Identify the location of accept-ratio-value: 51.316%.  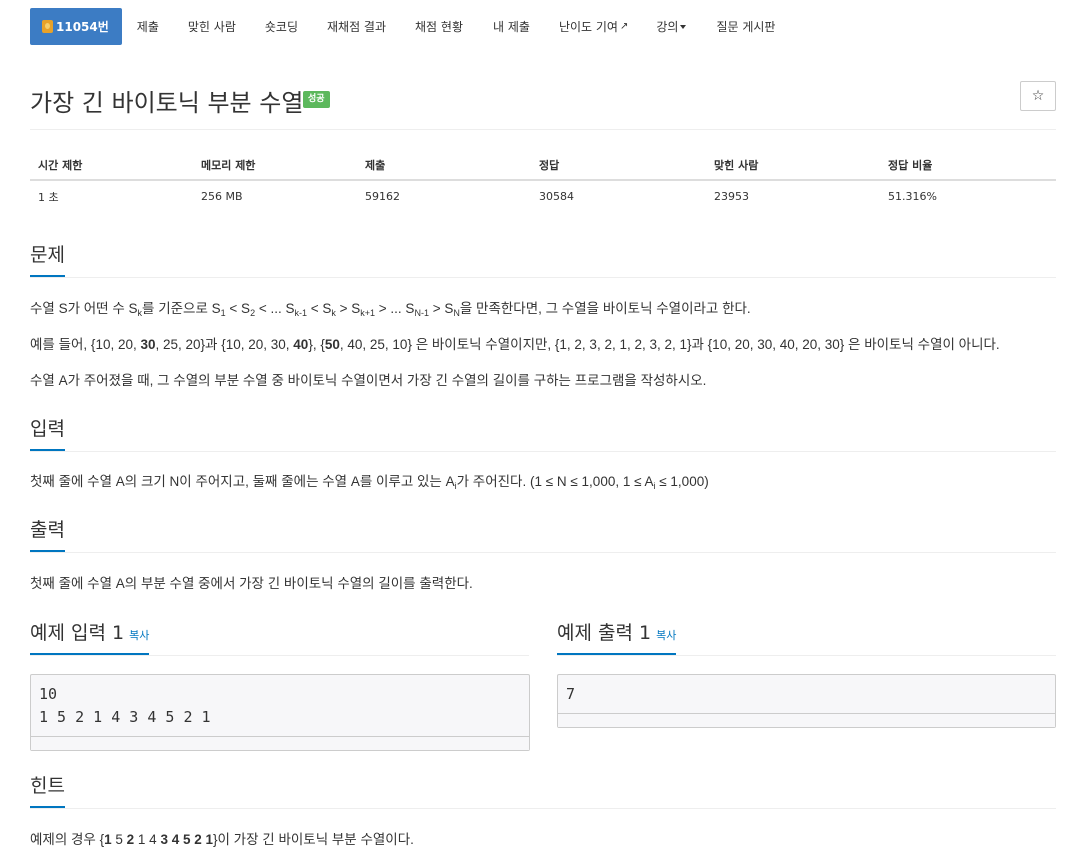
(912, 196).